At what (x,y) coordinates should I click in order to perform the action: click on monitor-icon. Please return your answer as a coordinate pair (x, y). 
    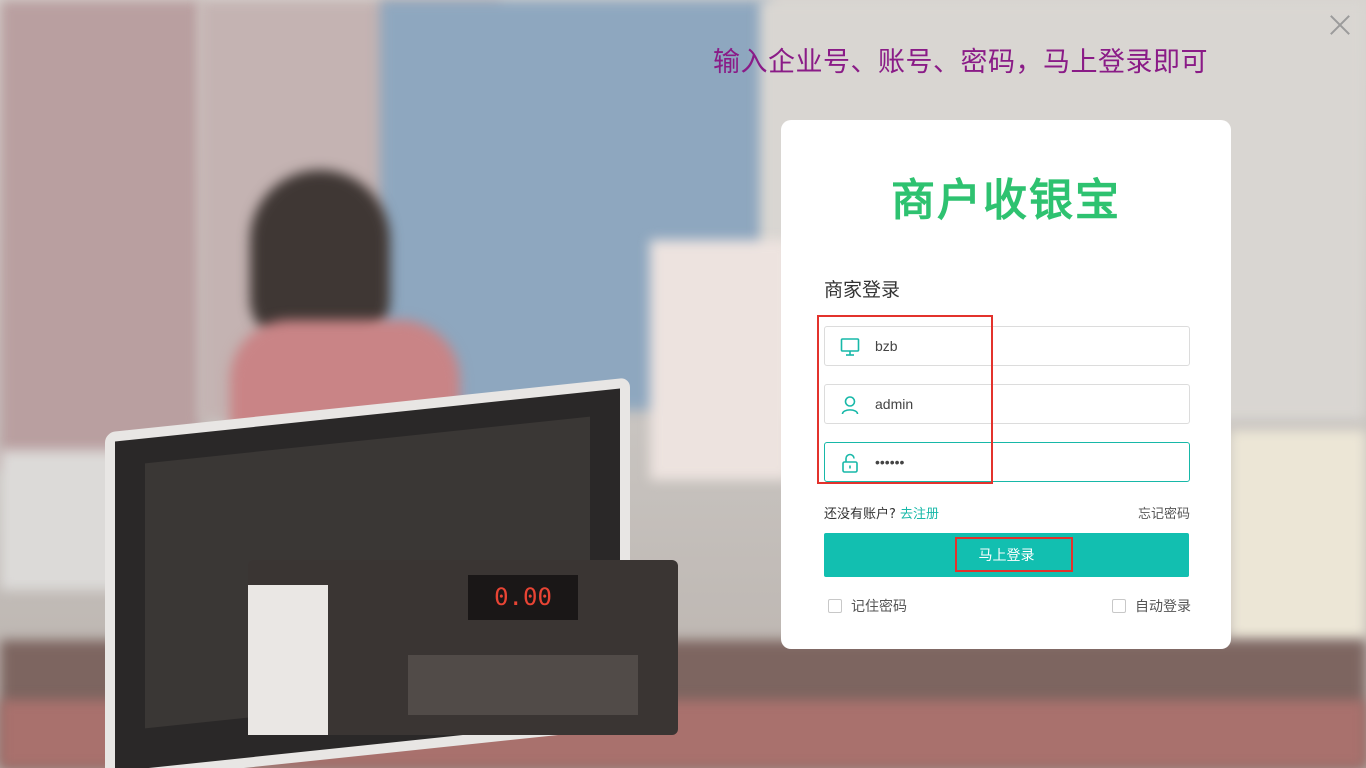
    Looking at the image, I should click on (850, 347).